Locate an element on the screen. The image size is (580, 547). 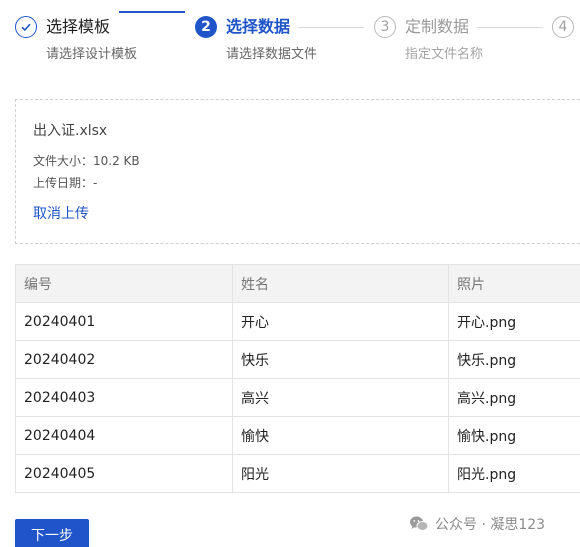
step-2-description: 请选择数据文件 is located at coordinates (272, 54).